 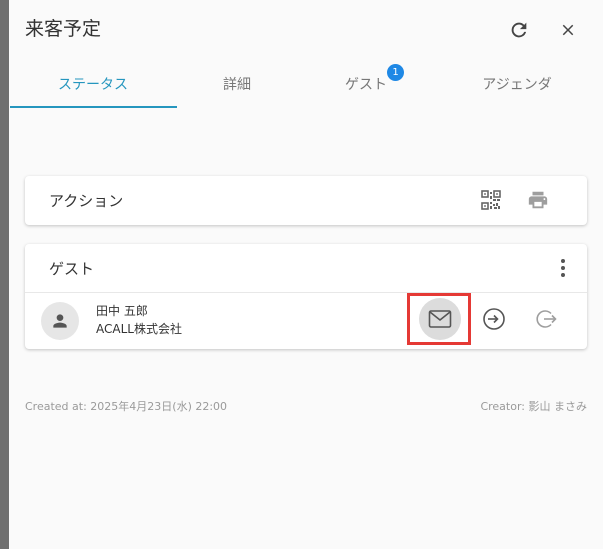 I want to click on tab-bar: ステータス 詳細 ゲスト アジェンダ, so click(x=306, y=85).